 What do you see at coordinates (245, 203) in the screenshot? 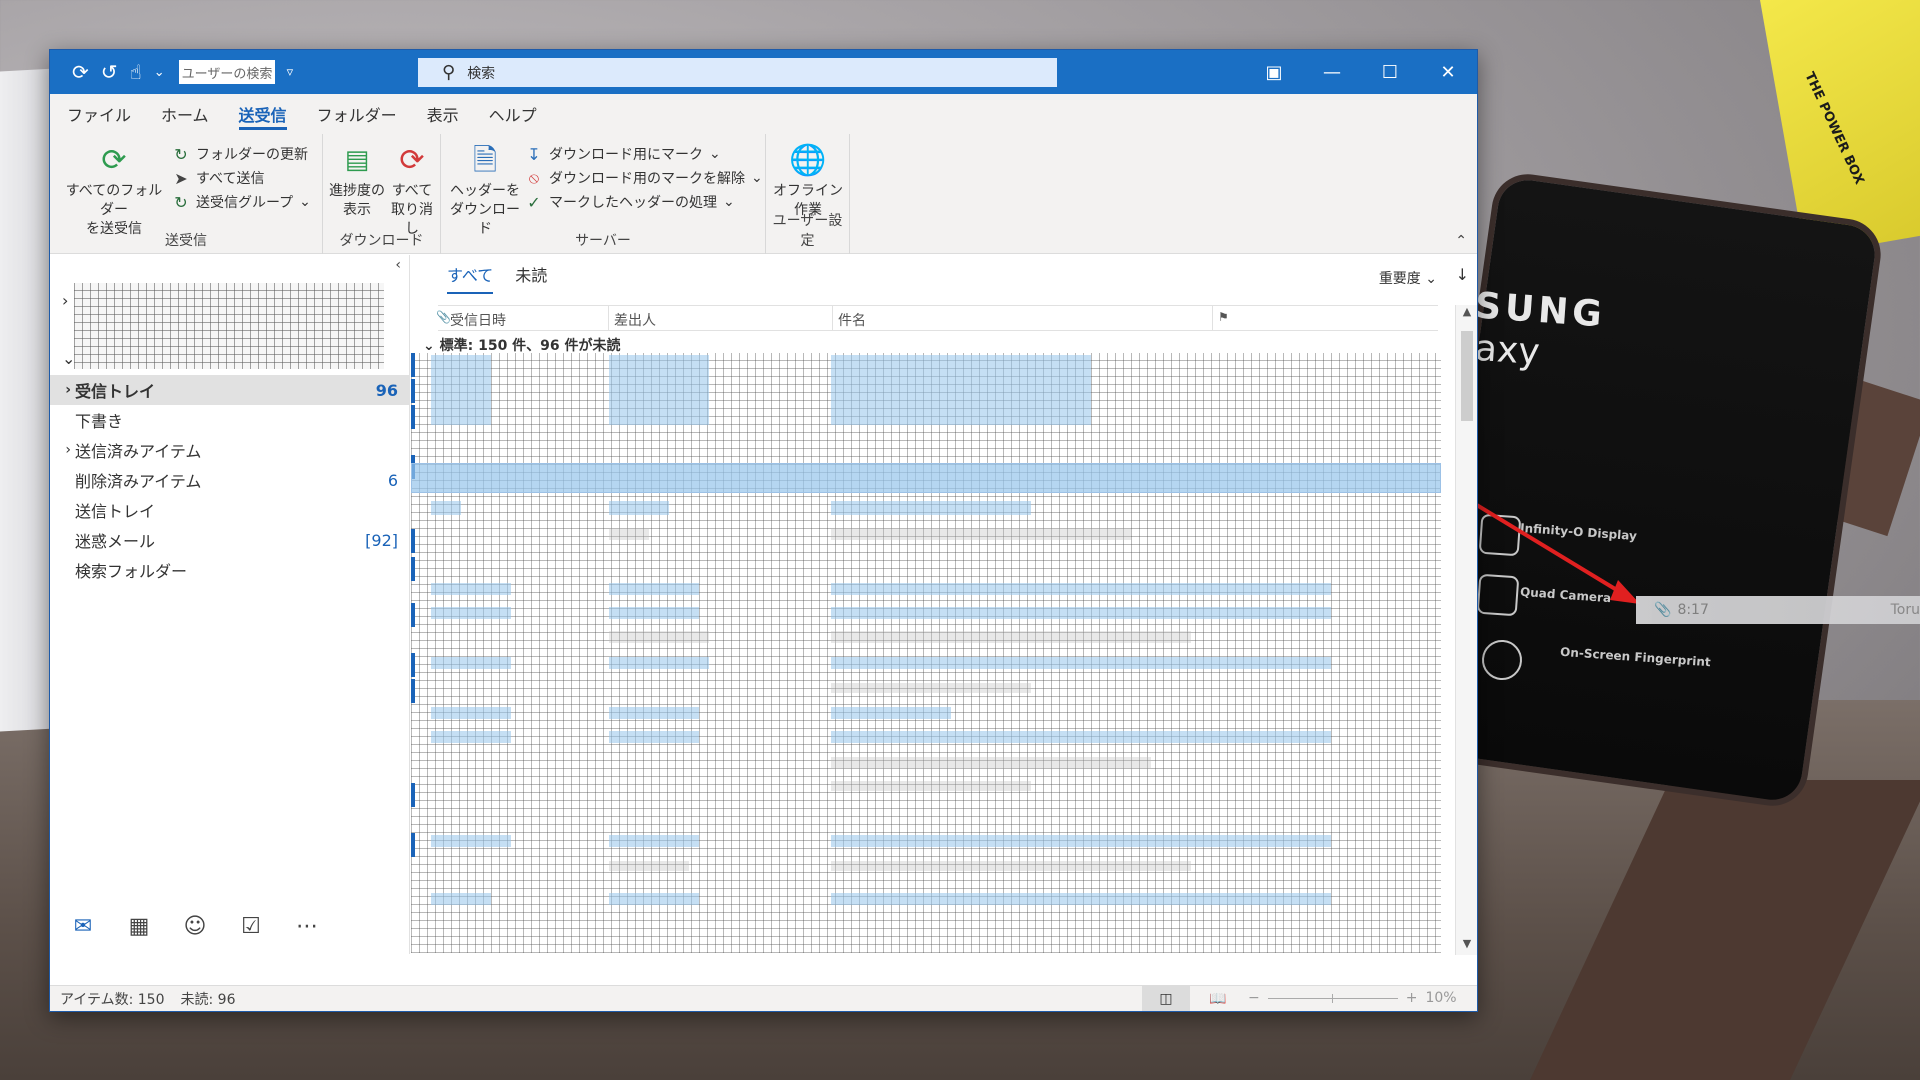
I see `send-receive-groups-label: 送受信グループ` at bounding box center [245, 203].